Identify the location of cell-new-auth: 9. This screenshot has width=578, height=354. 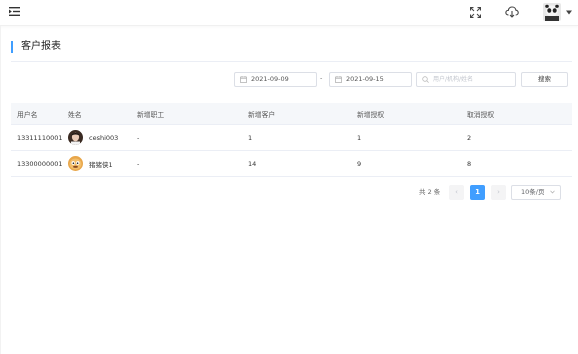
(359, 163).